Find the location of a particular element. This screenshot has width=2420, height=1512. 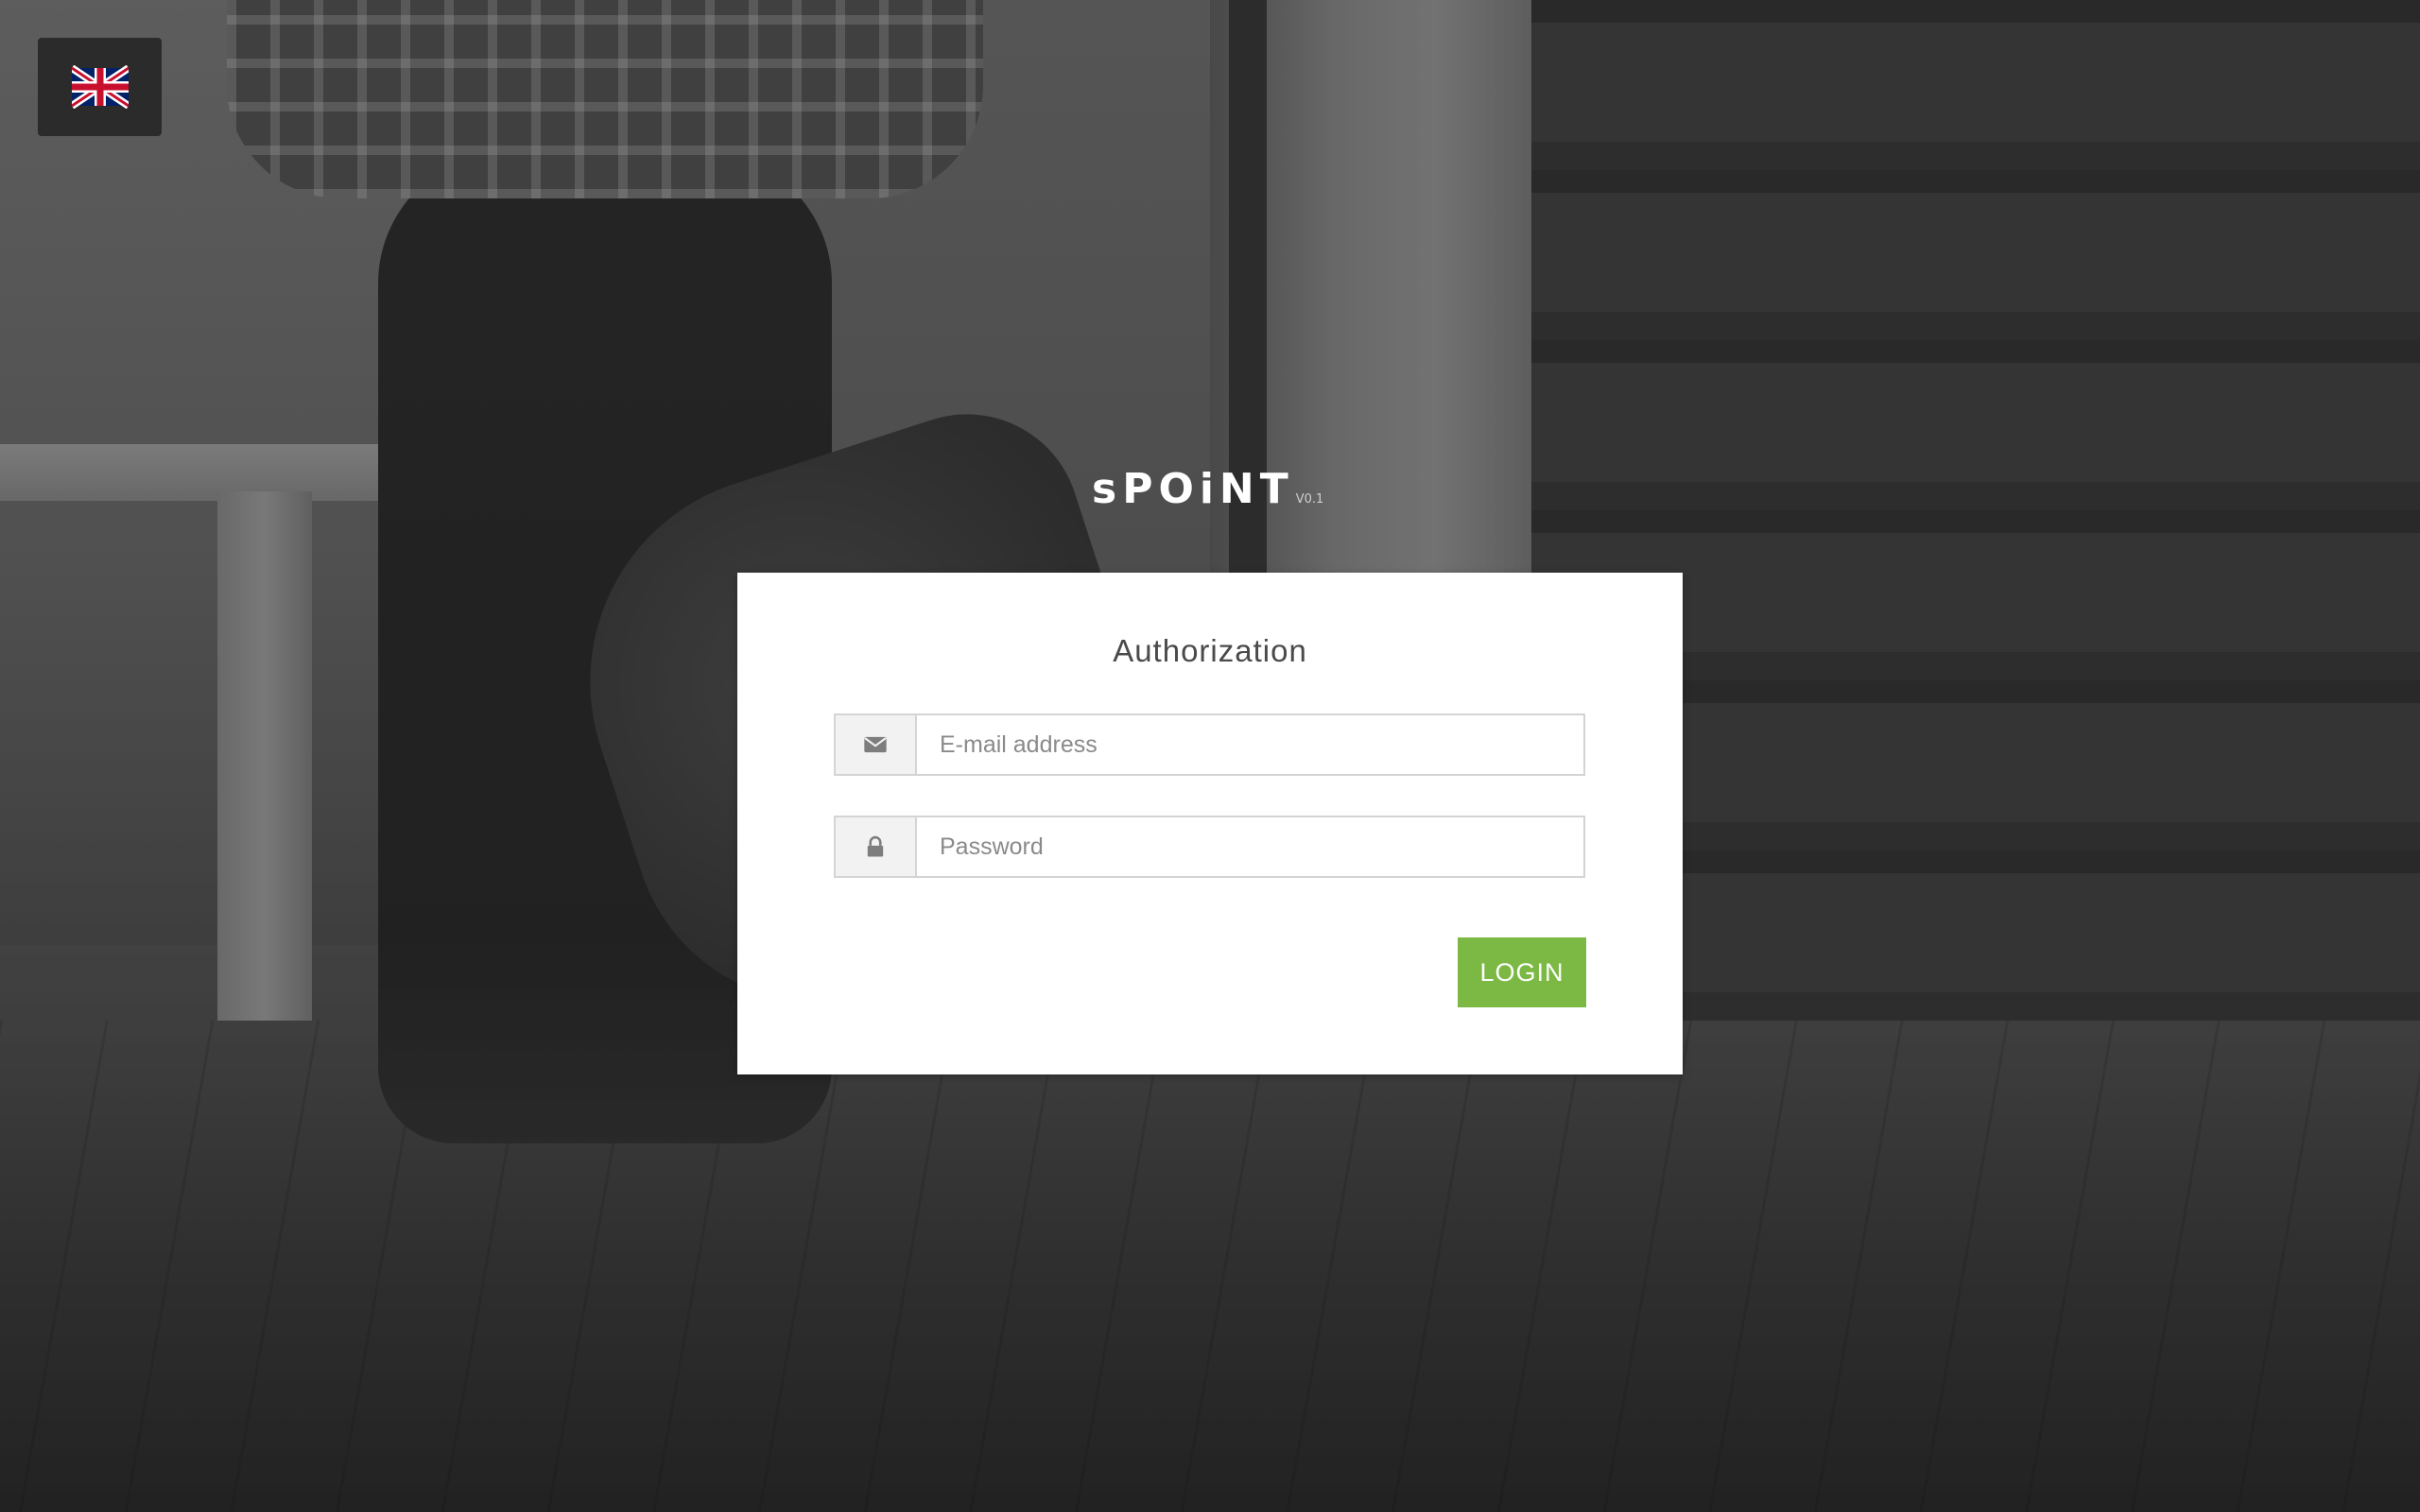

page-title: Authorization is located at coordinates (1210, 650).